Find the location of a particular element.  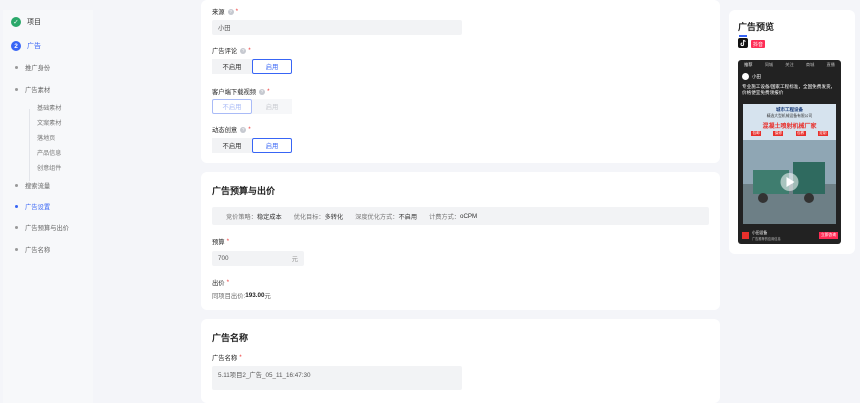

phone-tab: 推荐 is located at coordinates (748, 64).